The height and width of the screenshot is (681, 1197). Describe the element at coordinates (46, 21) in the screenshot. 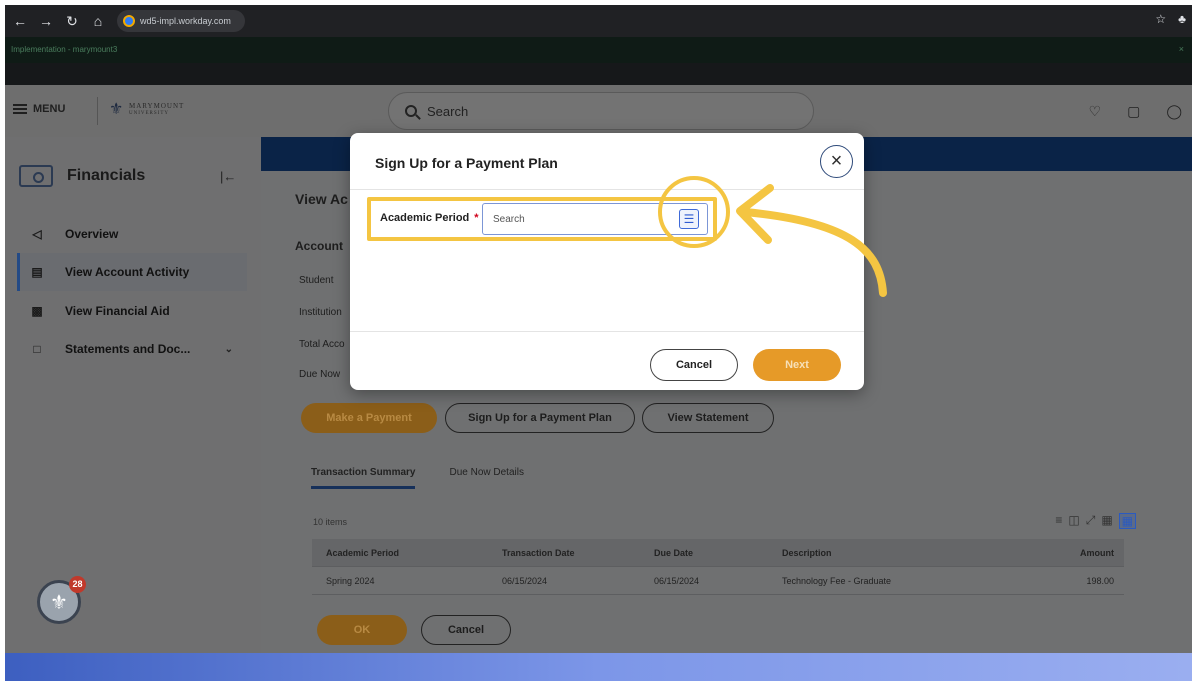

I see `forward-arrow-icon: →` at that location.